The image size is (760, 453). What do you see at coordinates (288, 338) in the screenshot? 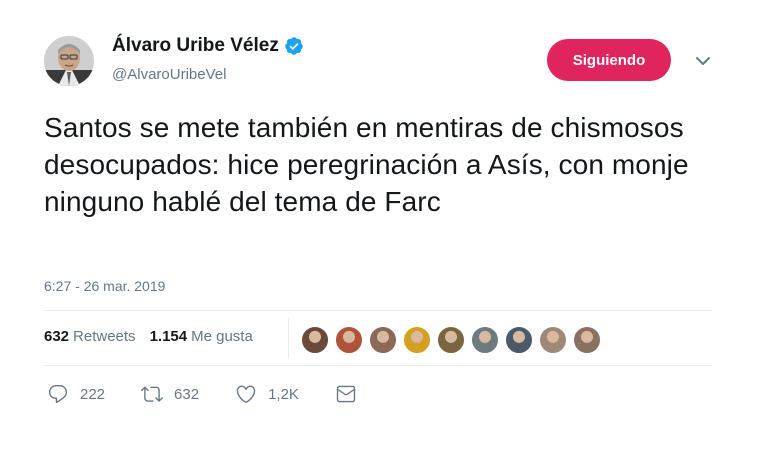
I see `stats-separator` at bounding box center [288, 338].